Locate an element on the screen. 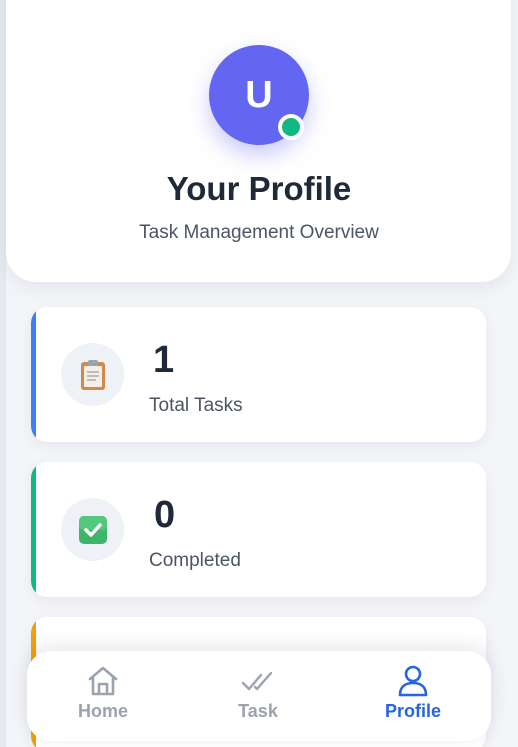 The height and width of the screenshot is (747, 518). stat-label: Completed is located at coordinates (195, 560).